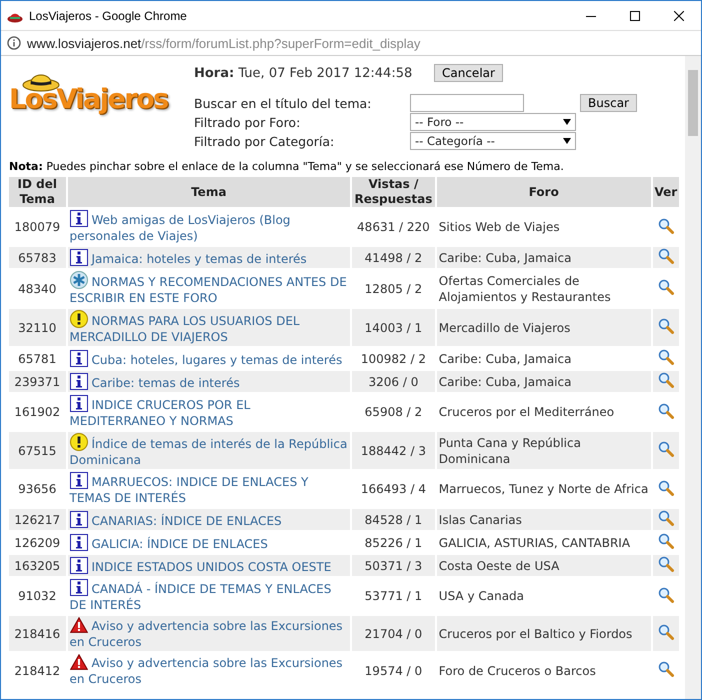  What do you see at coordinates (265, 141) in the screenshot?
I see `filter-label: Filtrado por Categoría:` at bounding box center [265, 141].